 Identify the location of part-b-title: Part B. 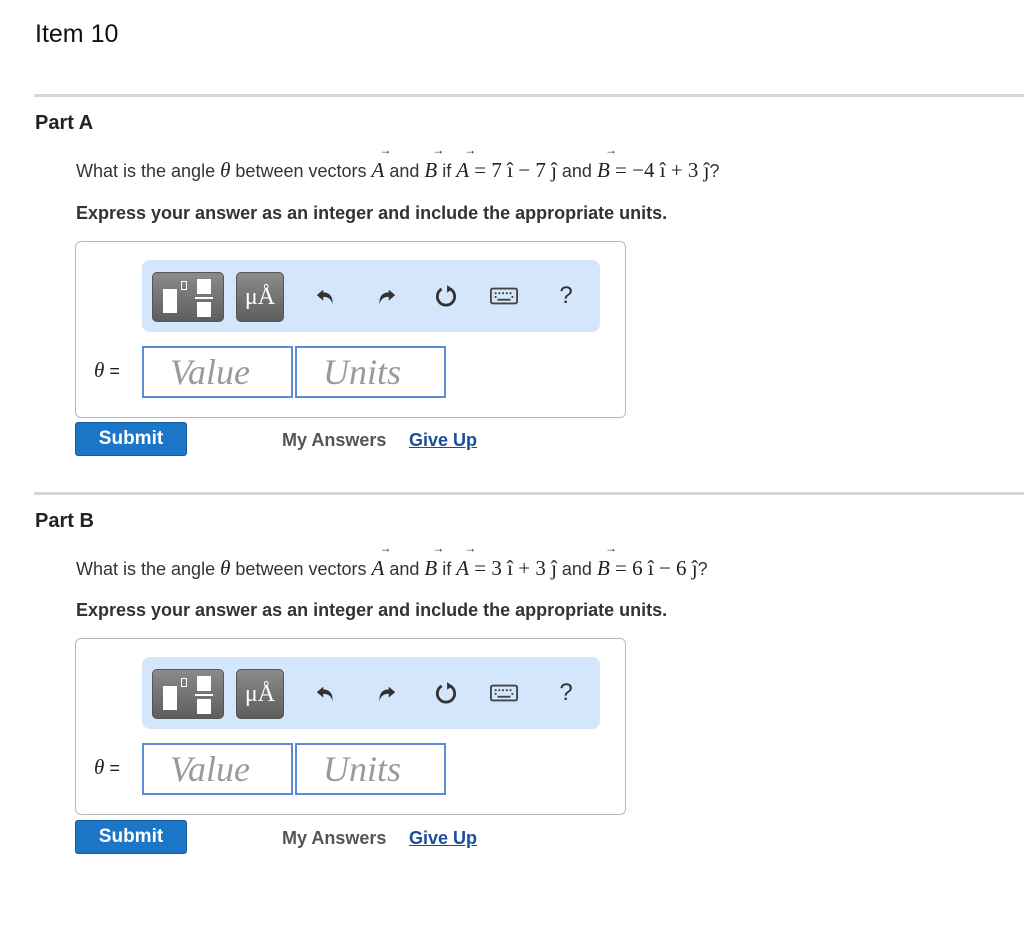
(64, 521).